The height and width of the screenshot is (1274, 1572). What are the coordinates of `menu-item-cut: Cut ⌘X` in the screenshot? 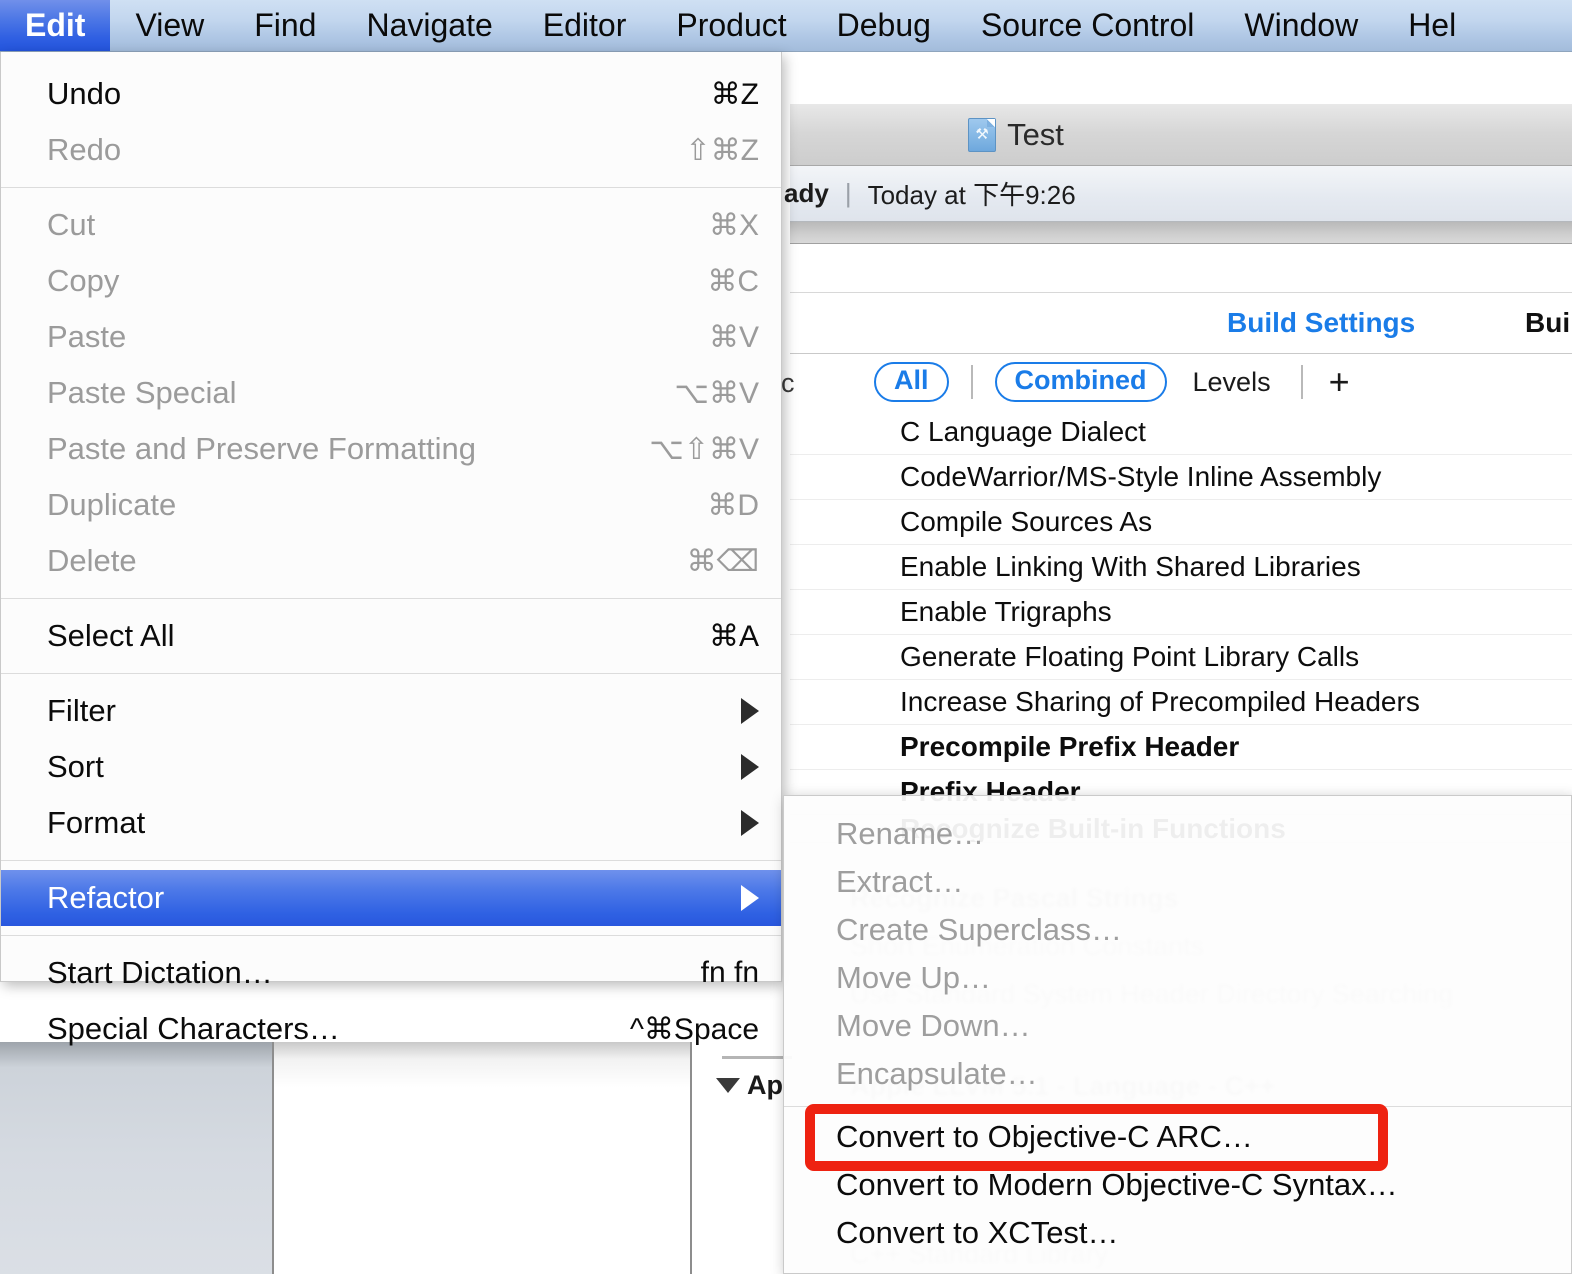 It's located at (391, 225).